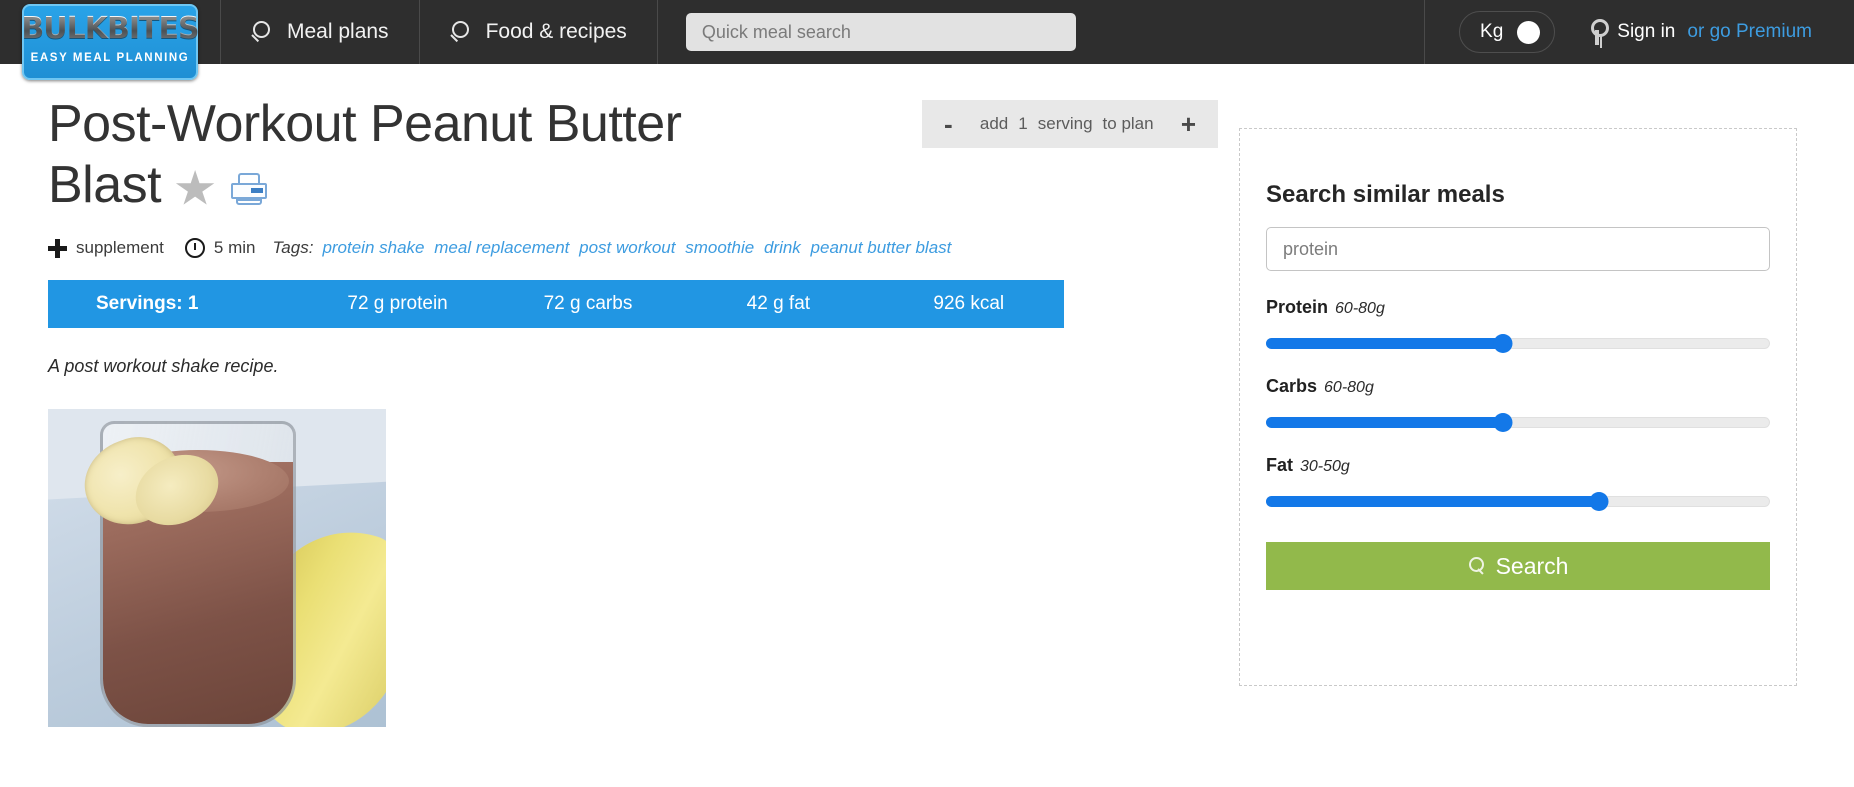  I want to click on page-title: Post-Workout Peanut Butter Blast, so click(418, 140).